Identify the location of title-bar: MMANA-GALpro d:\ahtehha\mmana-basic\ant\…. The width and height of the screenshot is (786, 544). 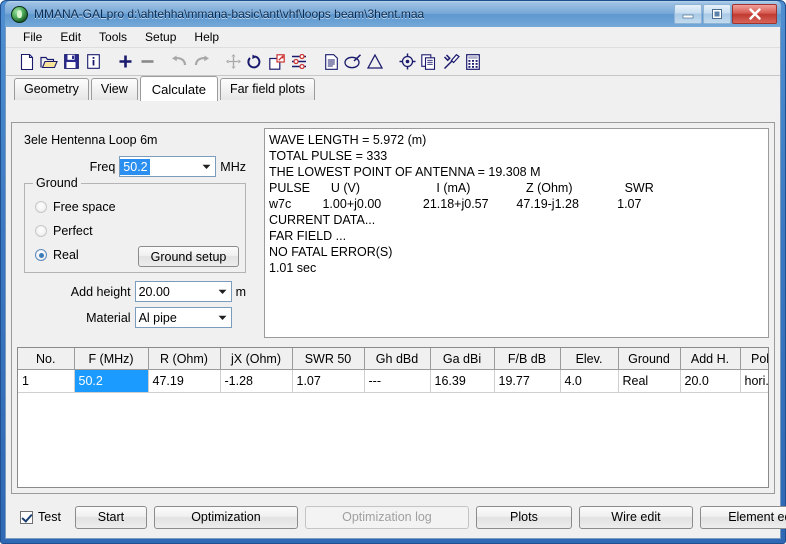
(393, 14).